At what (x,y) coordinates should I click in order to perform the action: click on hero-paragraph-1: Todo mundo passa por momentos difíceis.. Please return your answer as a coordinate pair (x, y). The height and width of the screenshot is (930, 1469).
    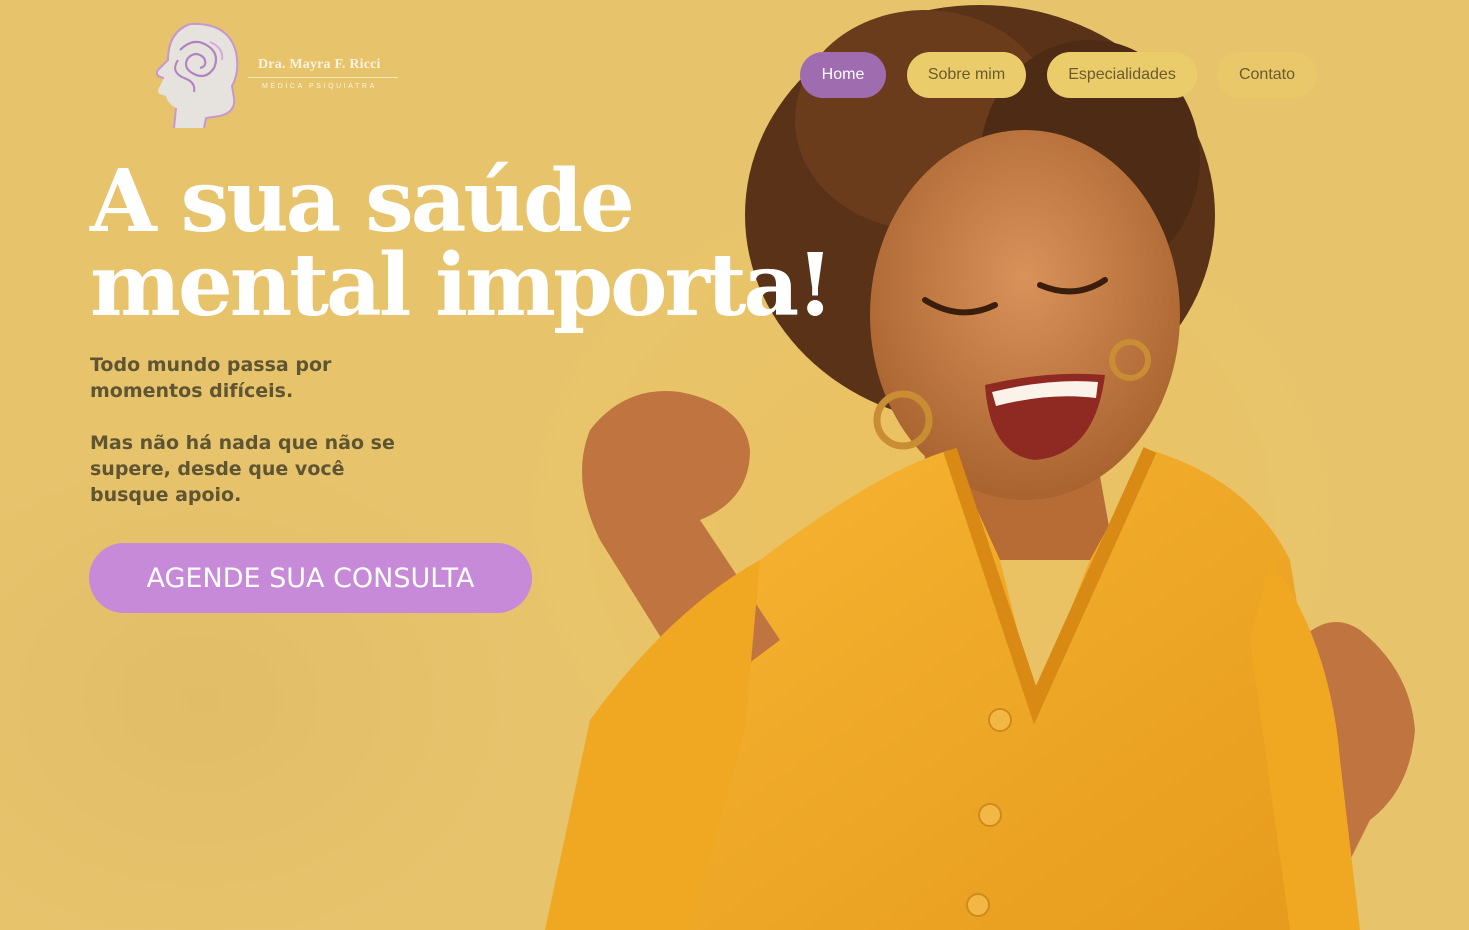
    Looking at the image, I should click on (211, 378).